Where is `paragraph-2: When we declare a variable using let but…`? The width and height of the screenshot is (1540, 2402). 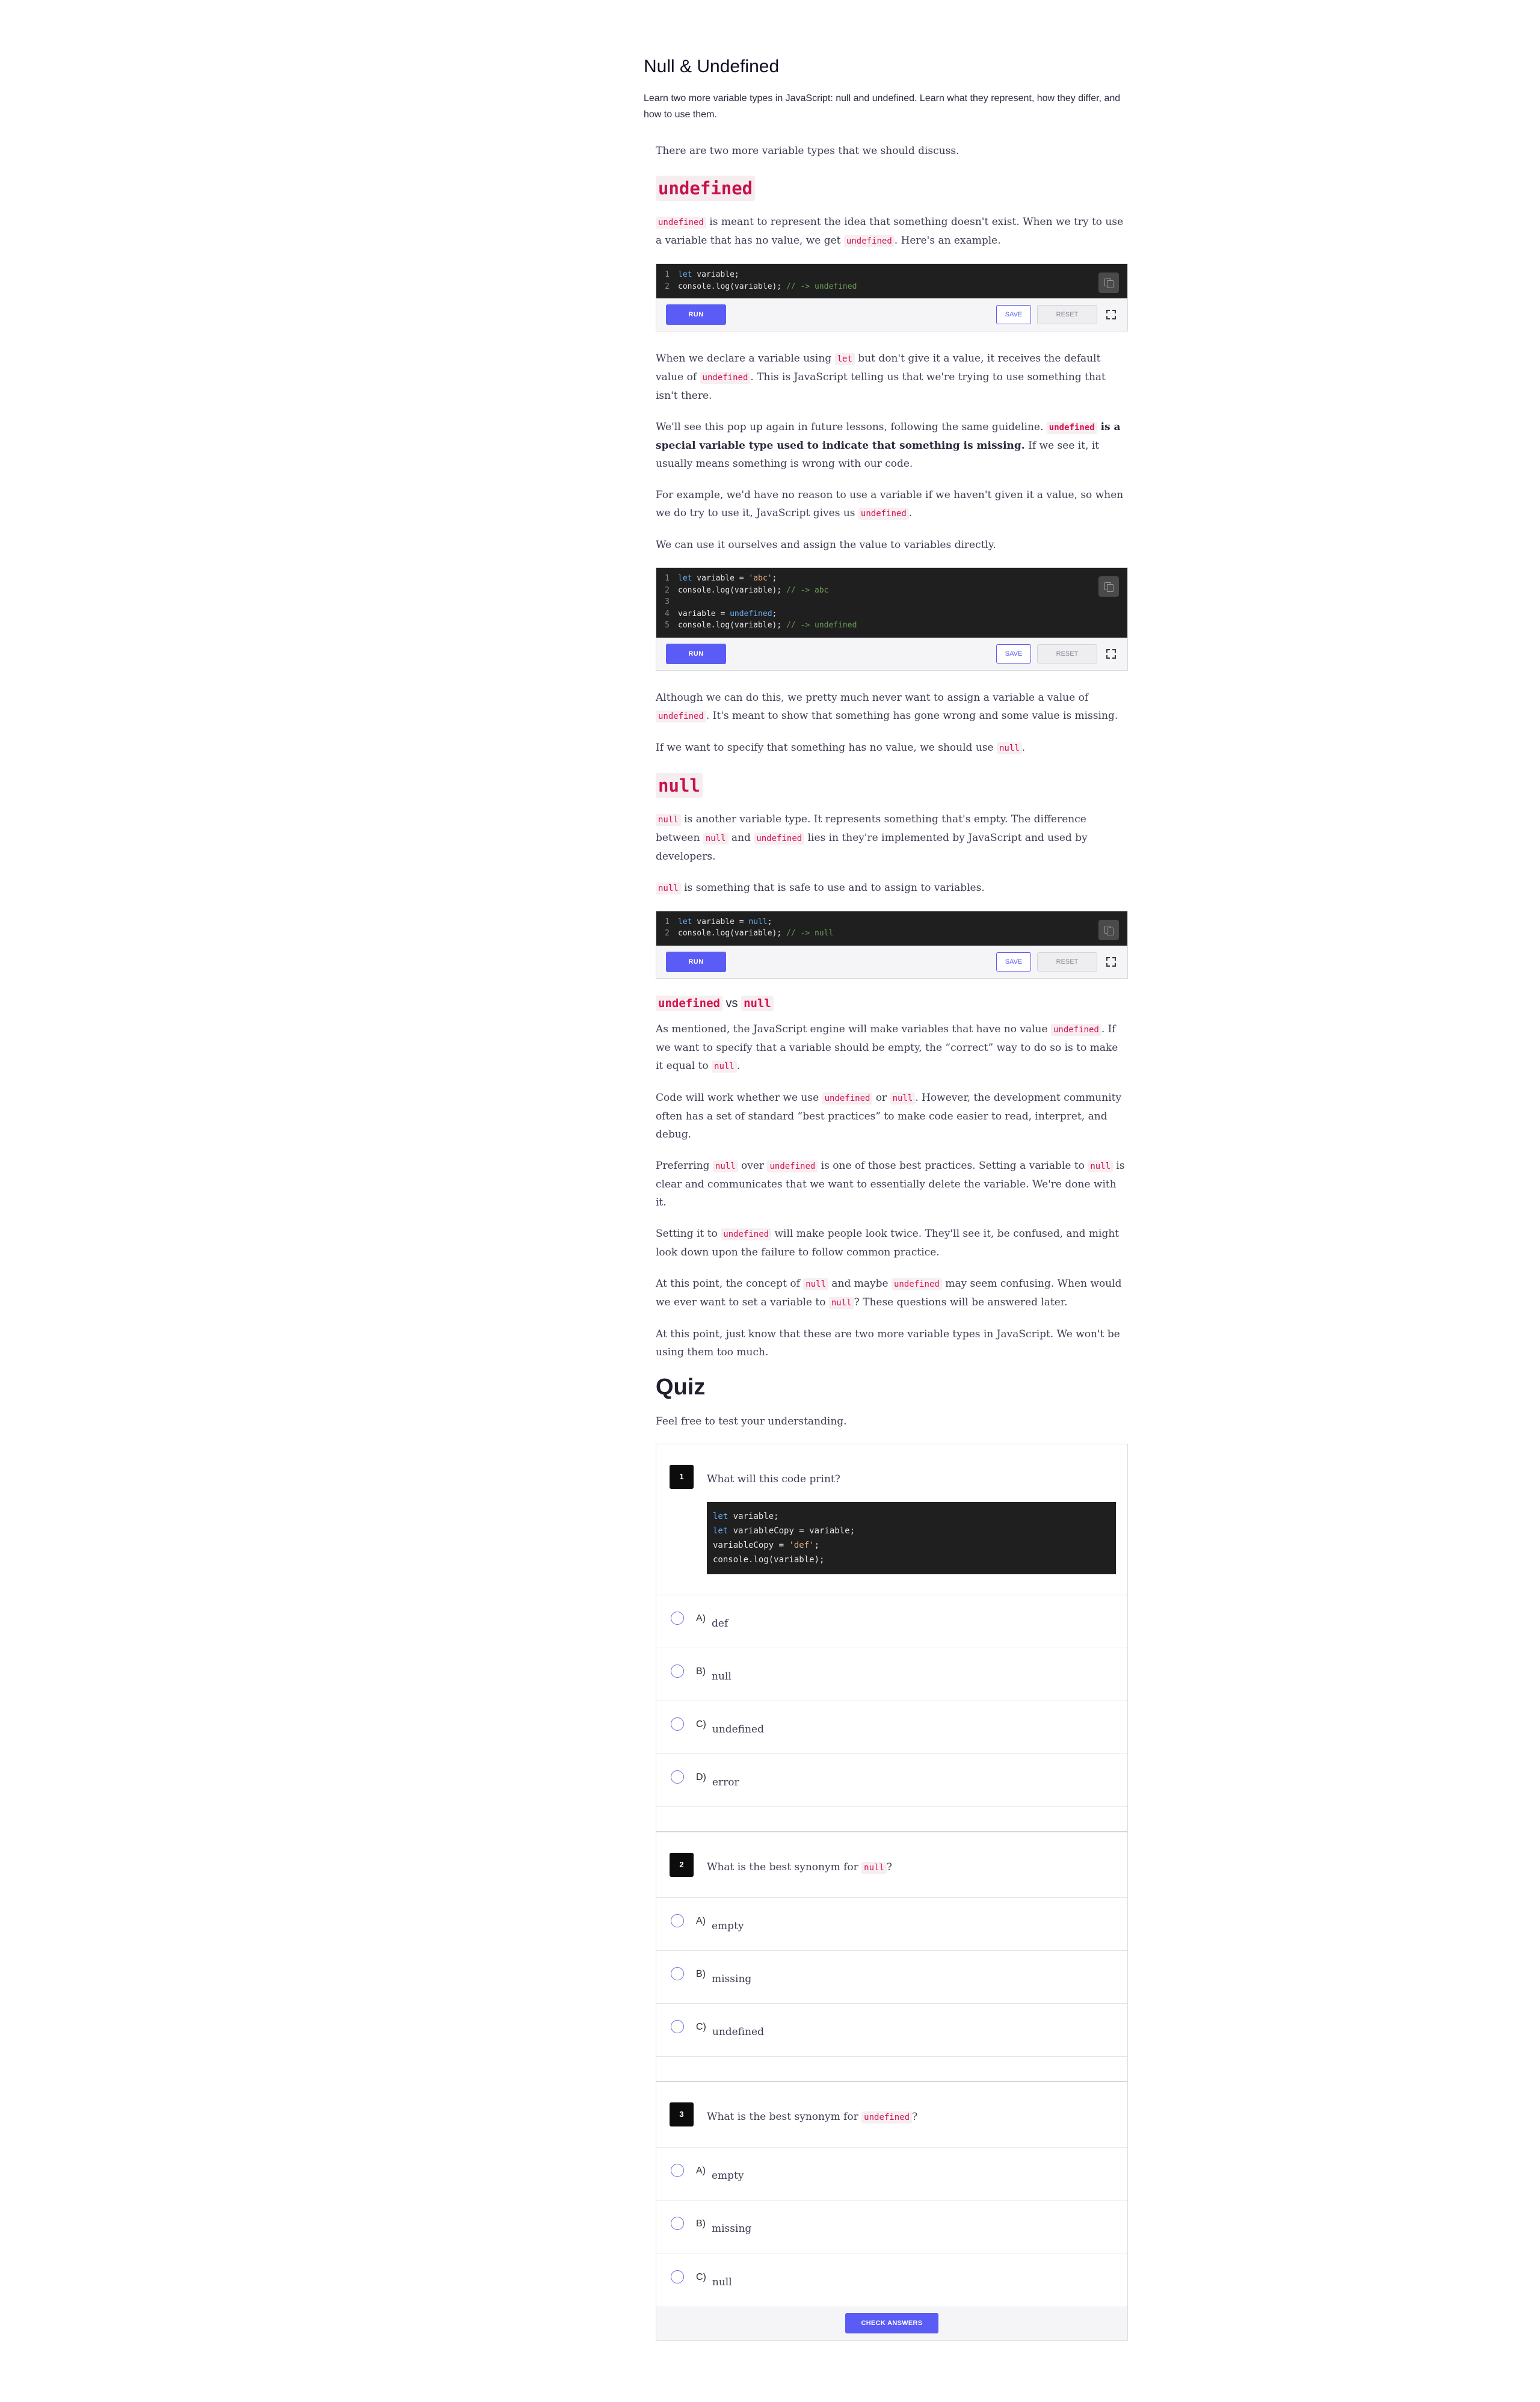
paragraph-2: When we declare a variable using let but… is located at coordinates (881, 377).